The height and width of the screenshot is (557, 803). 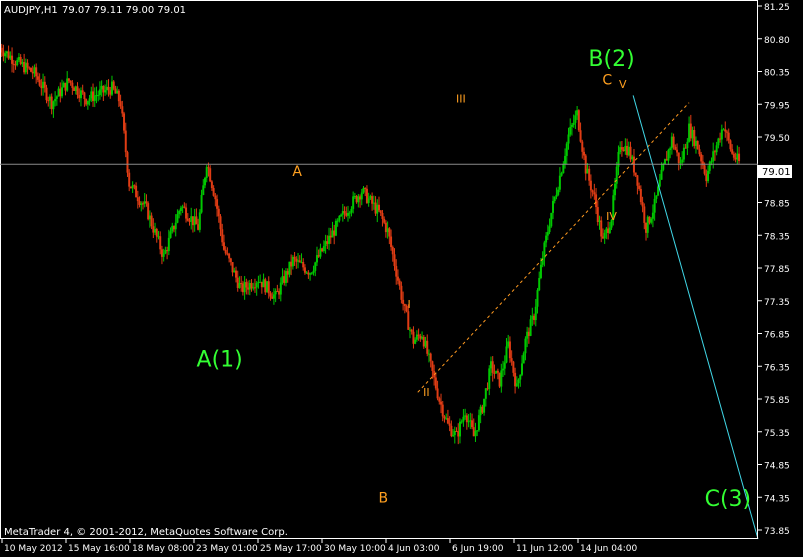 I want to click on y-tick-label: 79.95, so click(x=777, y=106).